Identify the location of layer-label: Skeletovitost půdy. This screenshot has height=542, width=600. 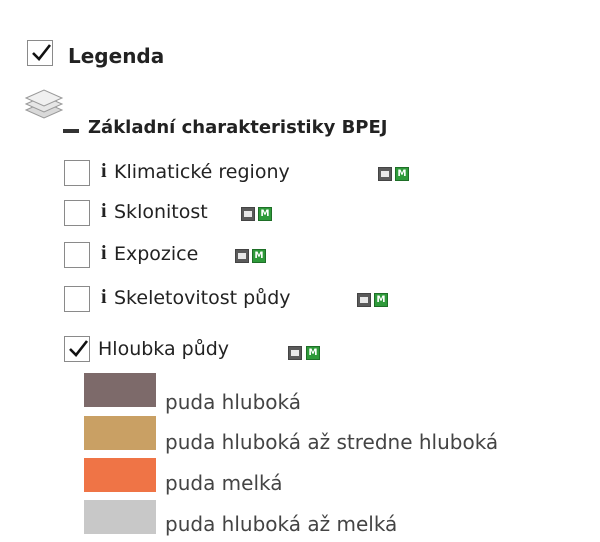
(202, 298).